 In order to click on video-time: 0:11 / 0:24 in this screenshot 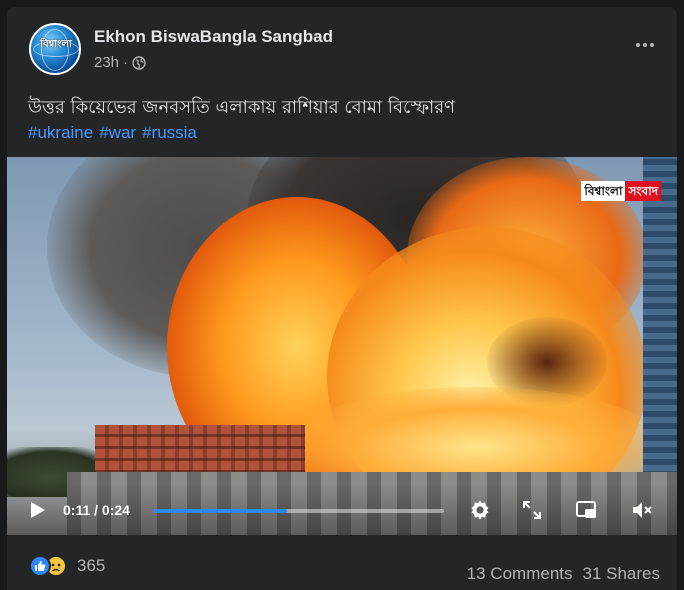, I will do `click(96, 510)`.